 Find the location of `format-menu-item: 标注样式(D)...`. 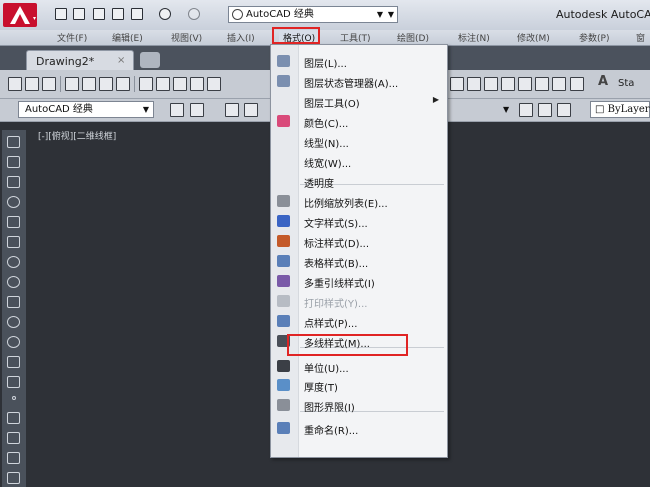

format-menu-item: 标注样式(D)... is located at coordinates (359, 241).